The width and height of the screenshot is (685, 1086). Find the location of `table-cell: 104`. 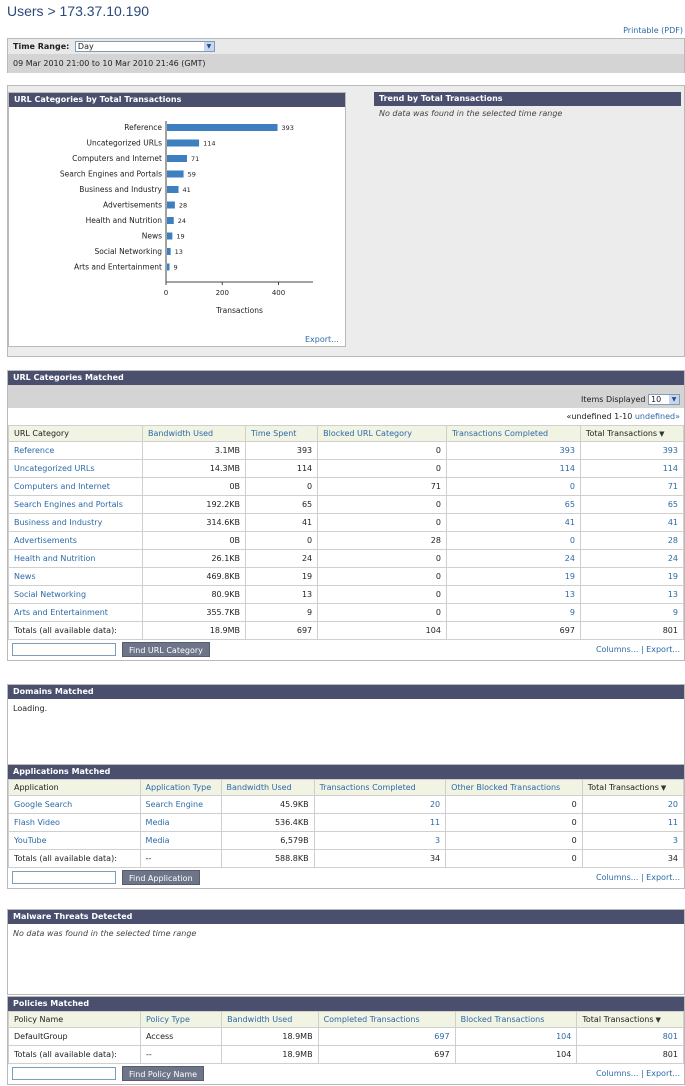

table-cell: 104 is located at coordinates (516, 1036).